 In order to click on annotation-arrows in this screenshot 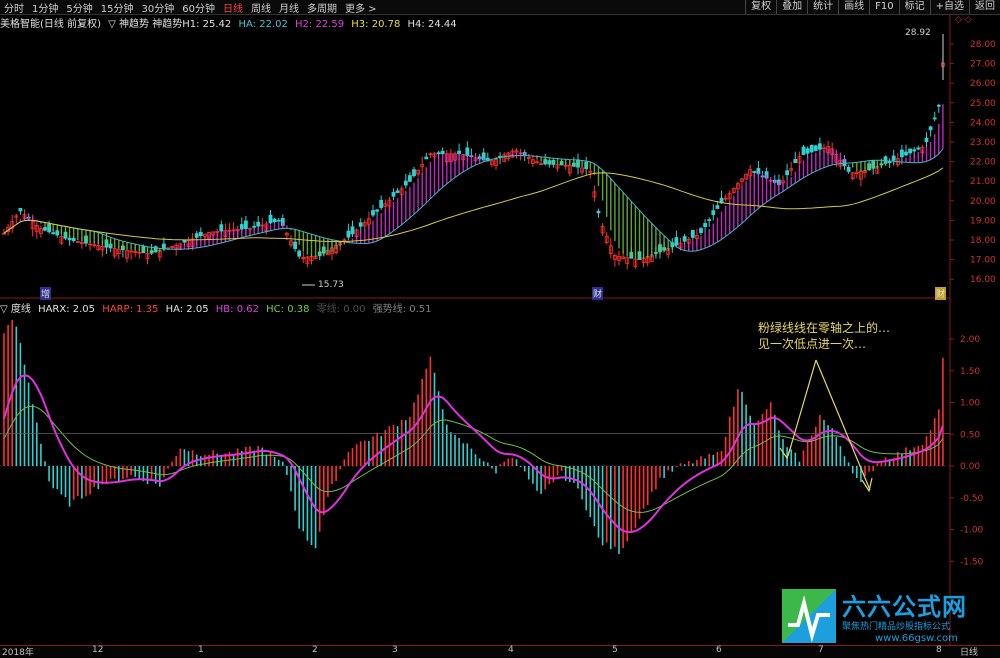, I will do `click(826, 426)`.